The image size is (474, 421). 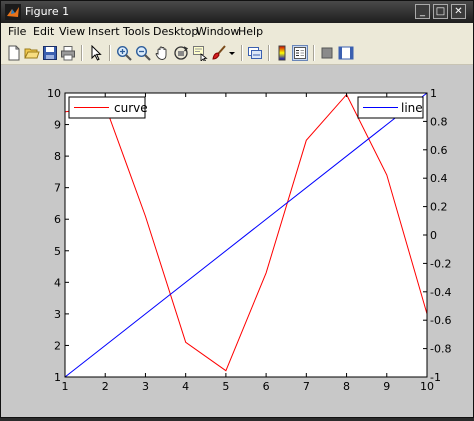 What do you see at coordinates (162, 53) in the screenshot?
I see `pan-hand-icon` at bounding box center [162, 53].